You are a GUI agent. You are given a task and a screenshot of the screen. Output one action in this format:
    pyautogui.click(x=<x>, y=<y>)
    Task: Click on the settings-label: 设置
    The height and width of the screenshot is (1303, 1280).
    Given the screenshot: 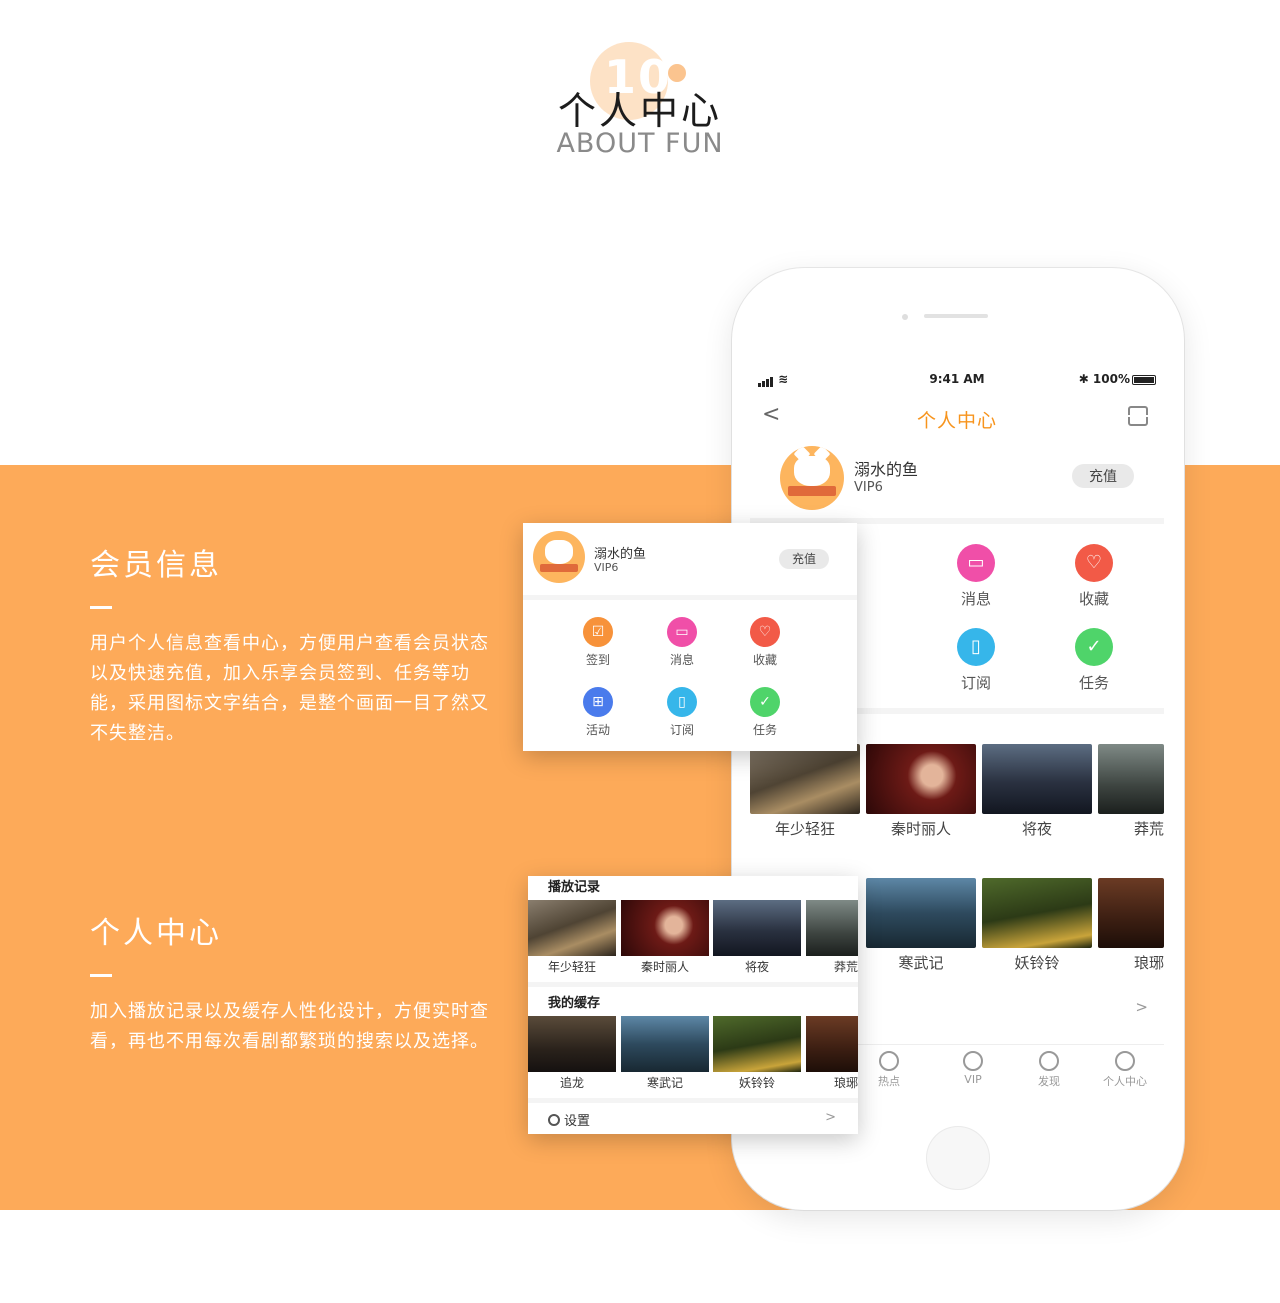 What is the action you would take?
    pyautogui.click(x=577, y=1121)
    